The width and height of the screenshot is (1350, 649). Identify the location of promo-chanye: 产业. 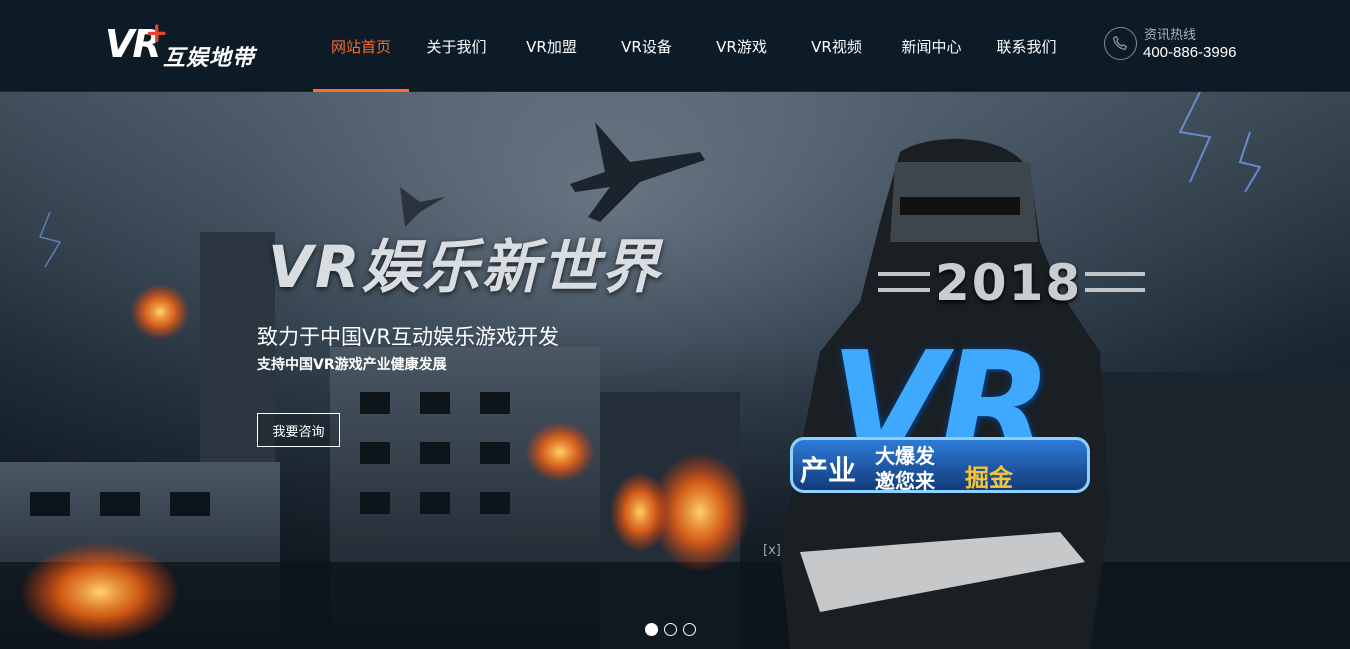
(828, 470).